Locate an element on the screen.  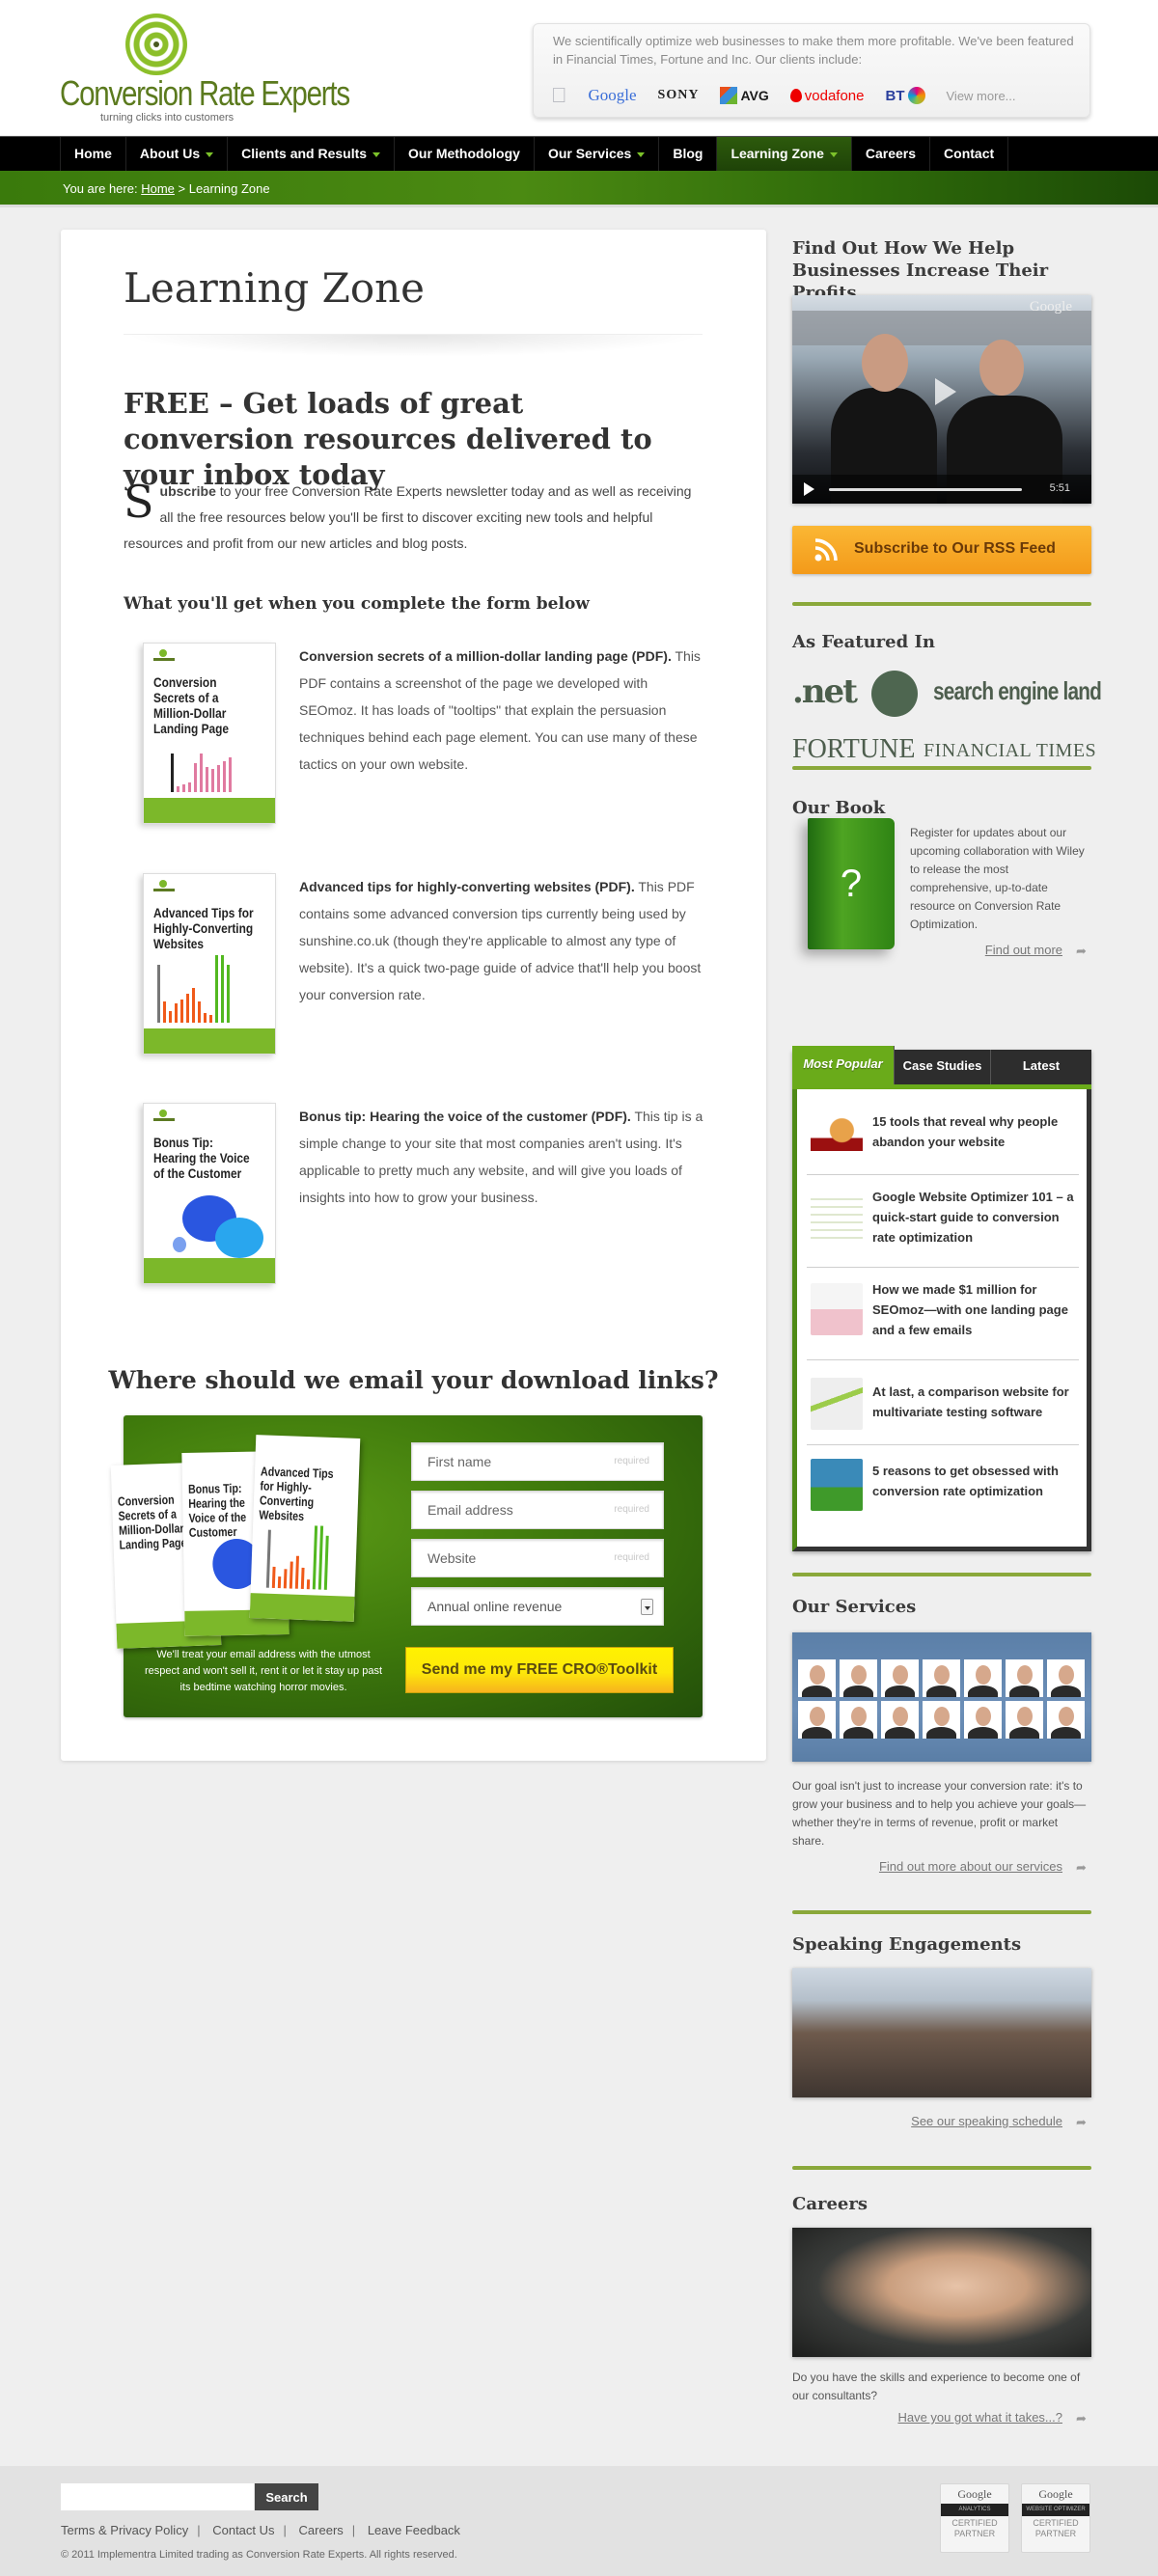
video-player: Google 5:51 is located at coordinates (941, 399).